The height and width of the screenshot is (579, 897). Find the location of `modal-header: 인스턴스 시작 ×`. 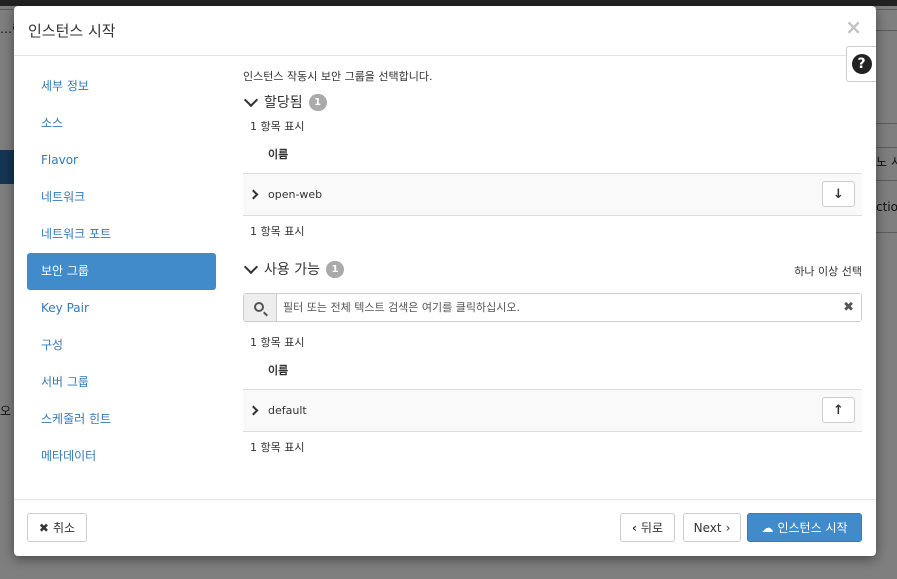

modal-header: 인스턴스 시작 × is located at coordinates (445, 31).